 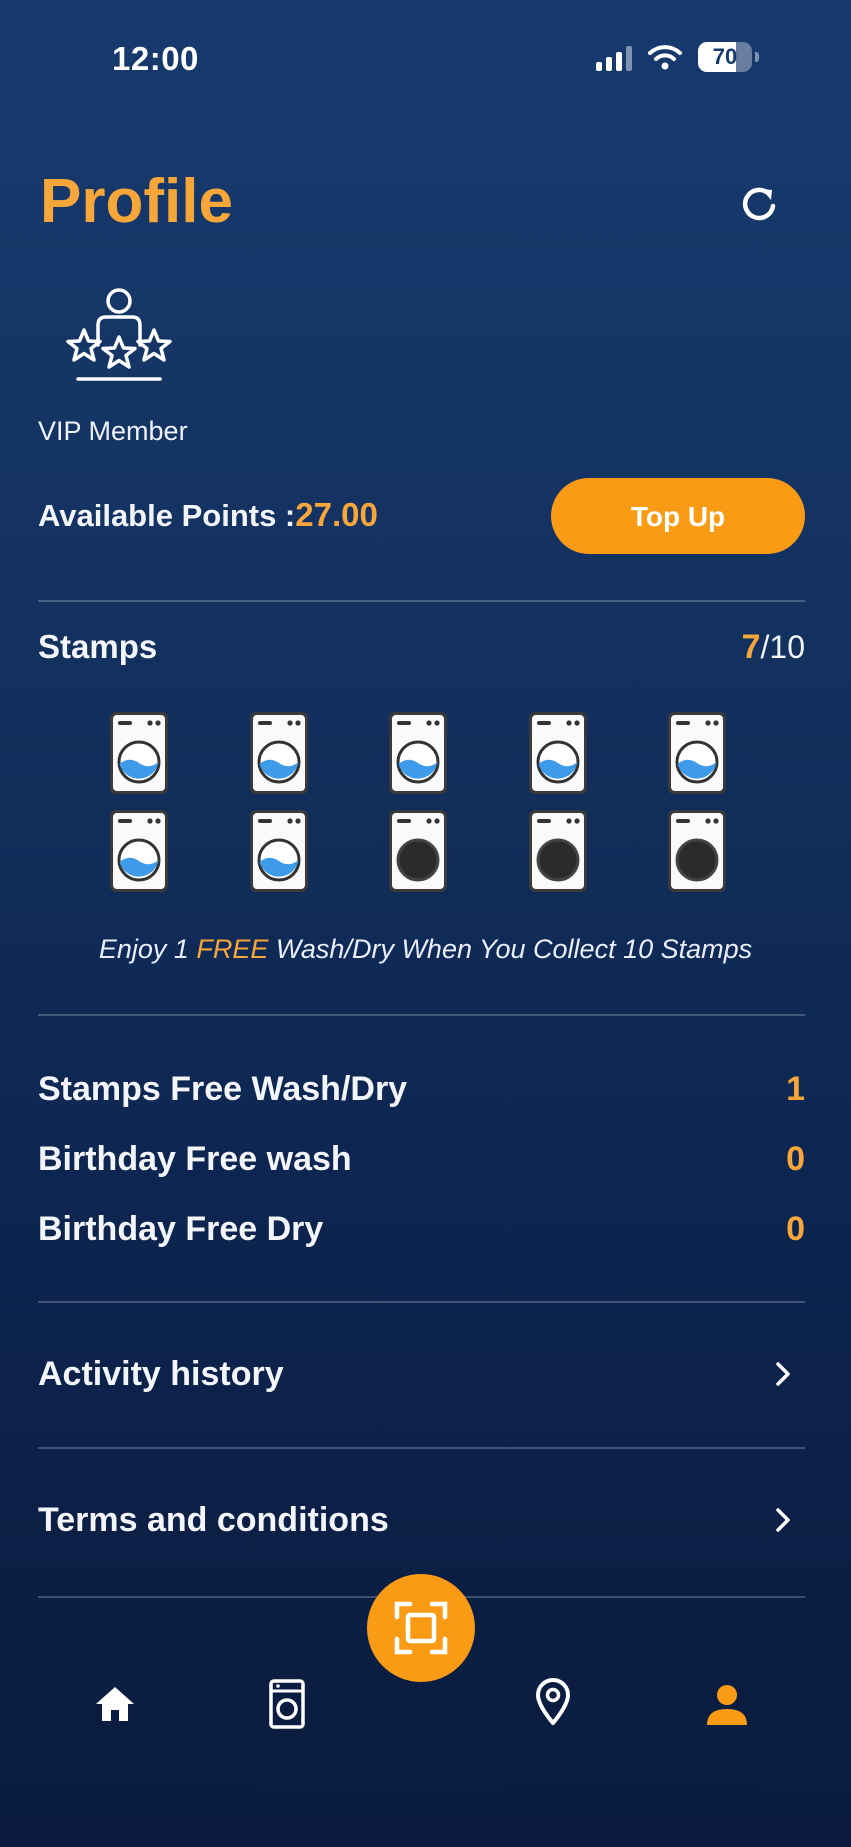 What do you see at coordinates (510, 949) in the screenshot?
I see `promo-suffix: Wash/Dry When You Collect 10 Stamps` at bounding box center [510, 949].